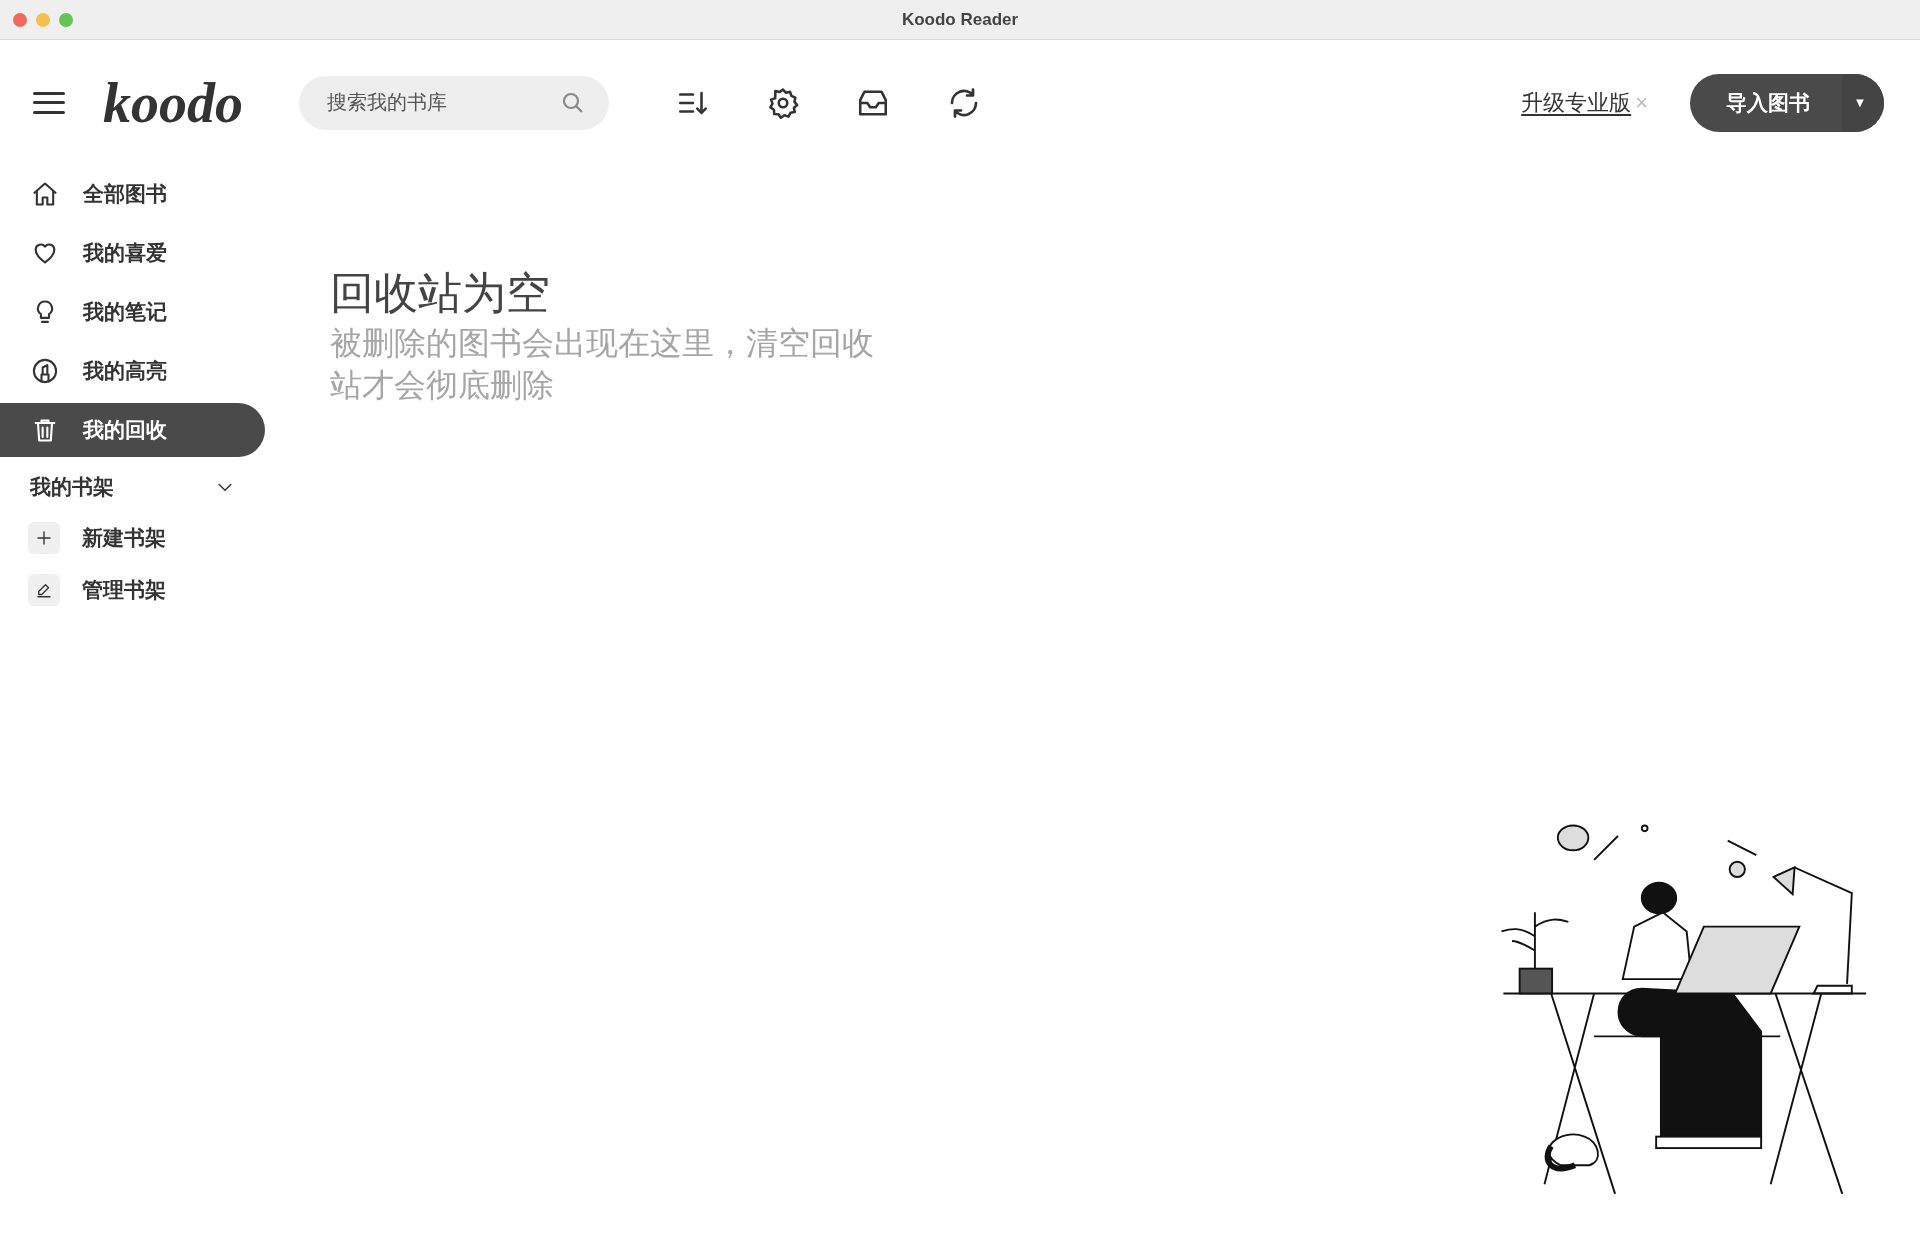 The width and height of the screenshot is (1920, 1233). I want to click on window-title: Koodo Reader, so click(960, 19).